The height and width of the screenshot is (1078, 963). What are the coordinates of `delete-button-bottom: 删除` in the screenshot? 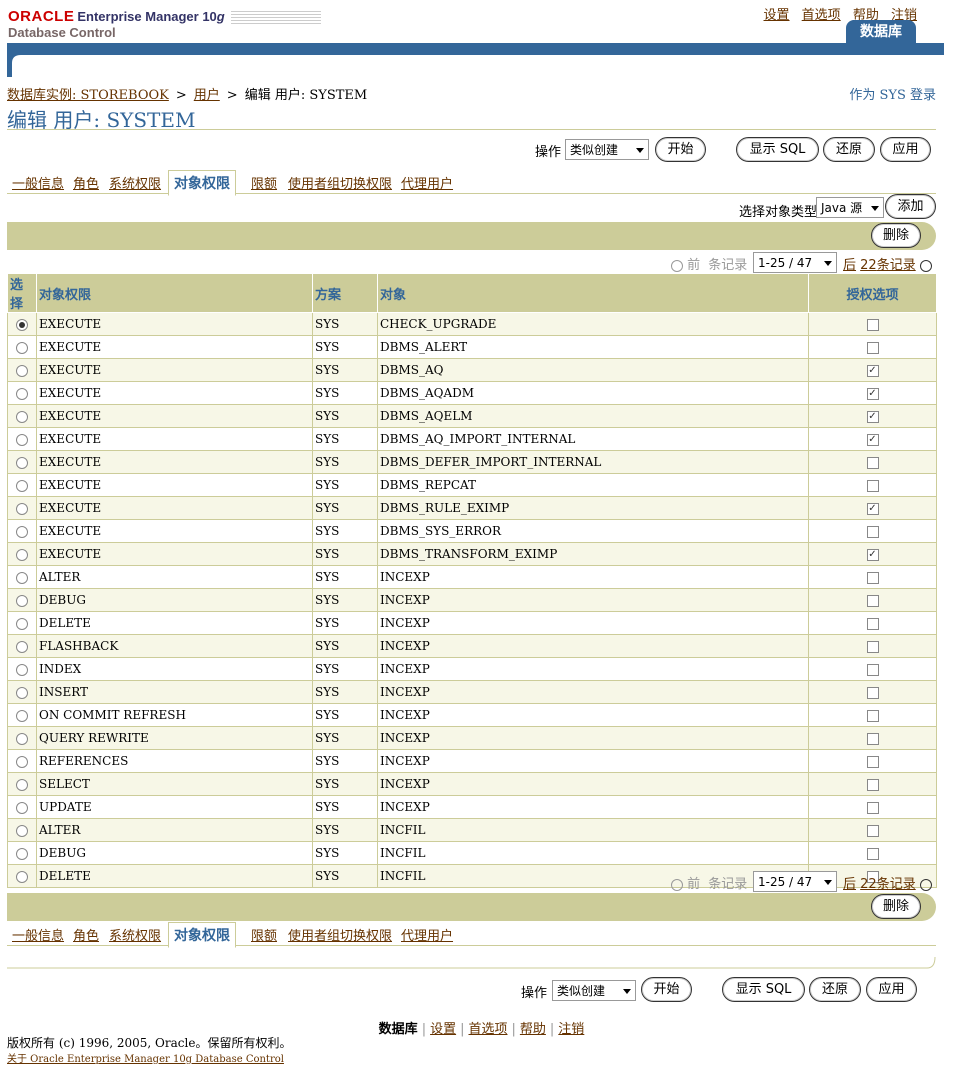 It's located at (896, 906).